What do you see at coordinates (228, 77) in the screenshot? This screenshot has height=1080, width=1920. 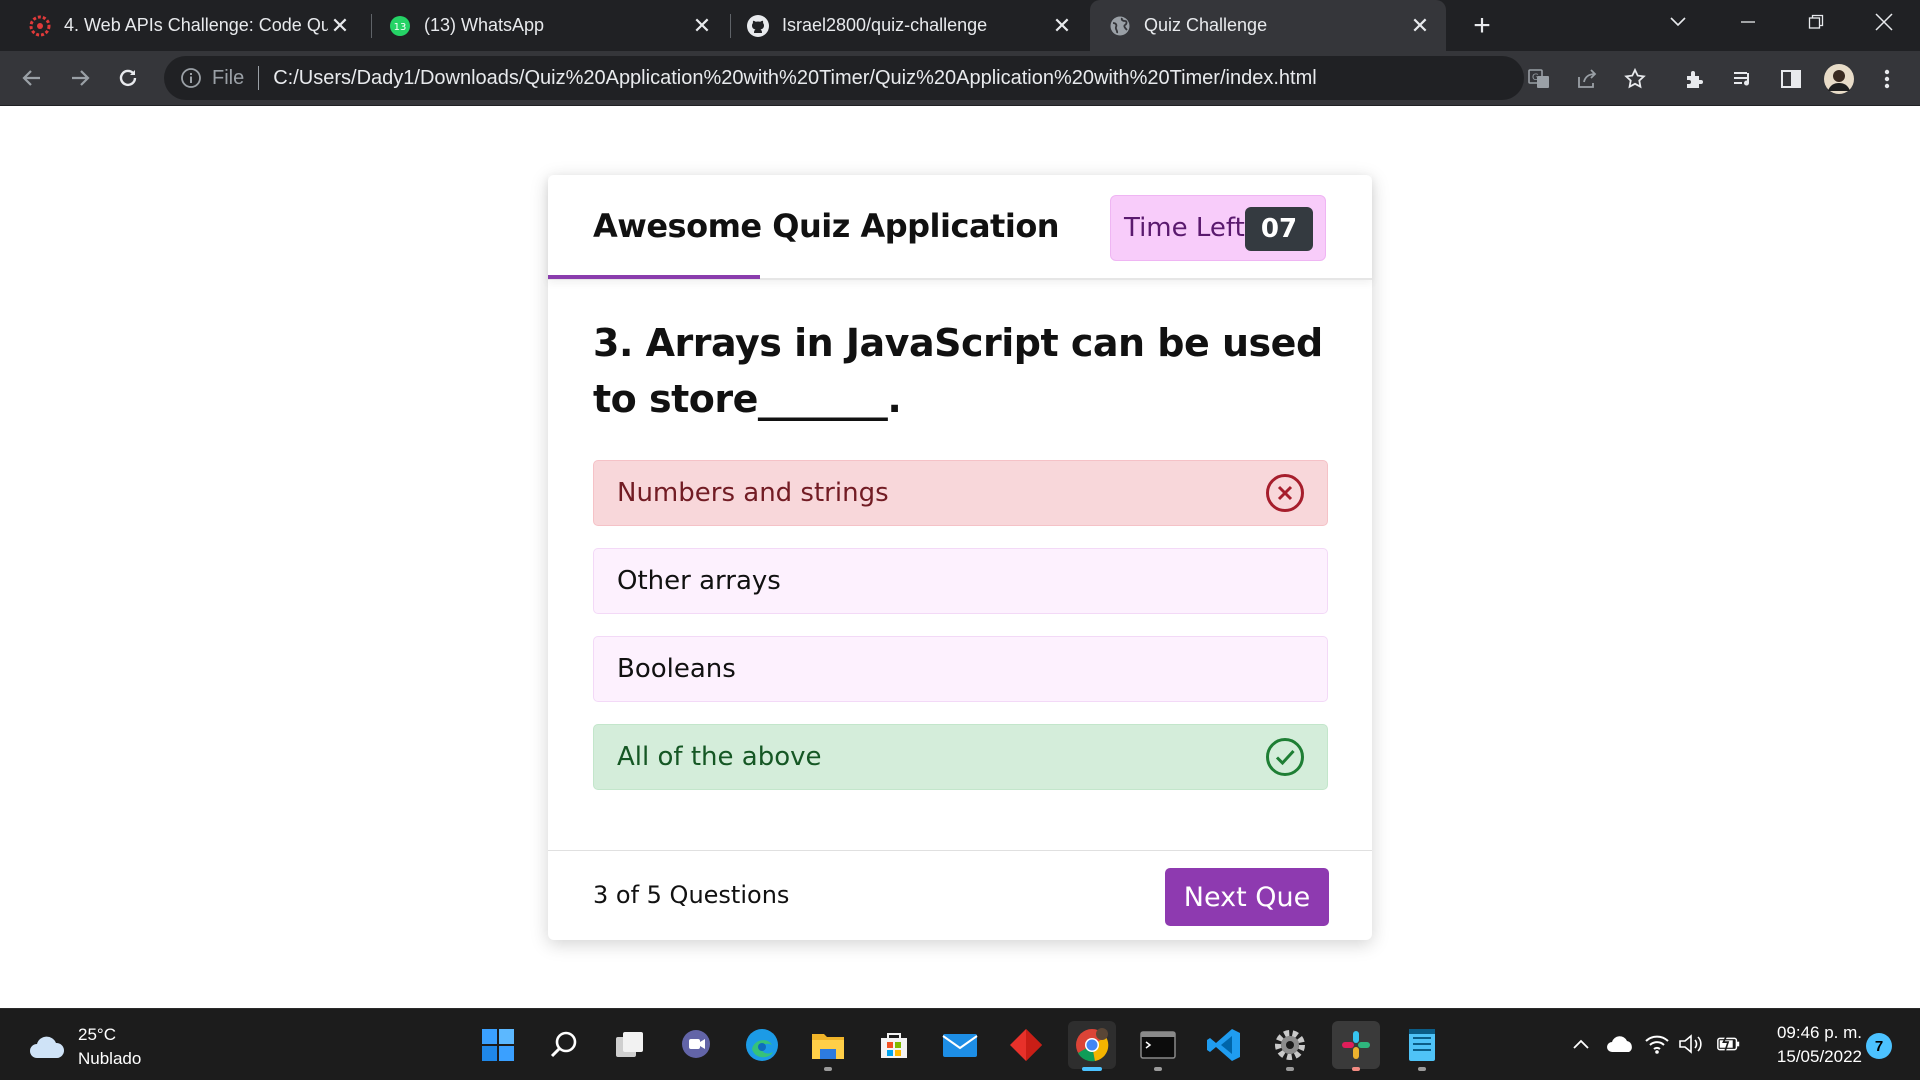 I see `url-scheme-label: File` at bounding box center [228, 77].